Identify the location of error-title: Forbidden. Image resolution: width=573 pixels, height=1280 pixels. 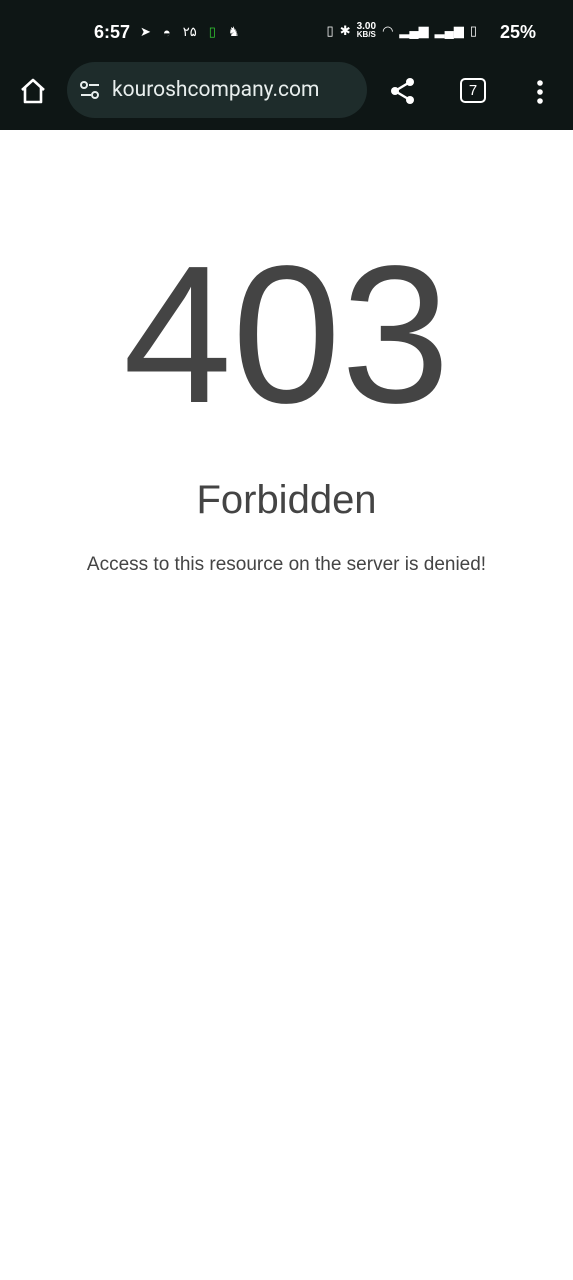
(286, 500).